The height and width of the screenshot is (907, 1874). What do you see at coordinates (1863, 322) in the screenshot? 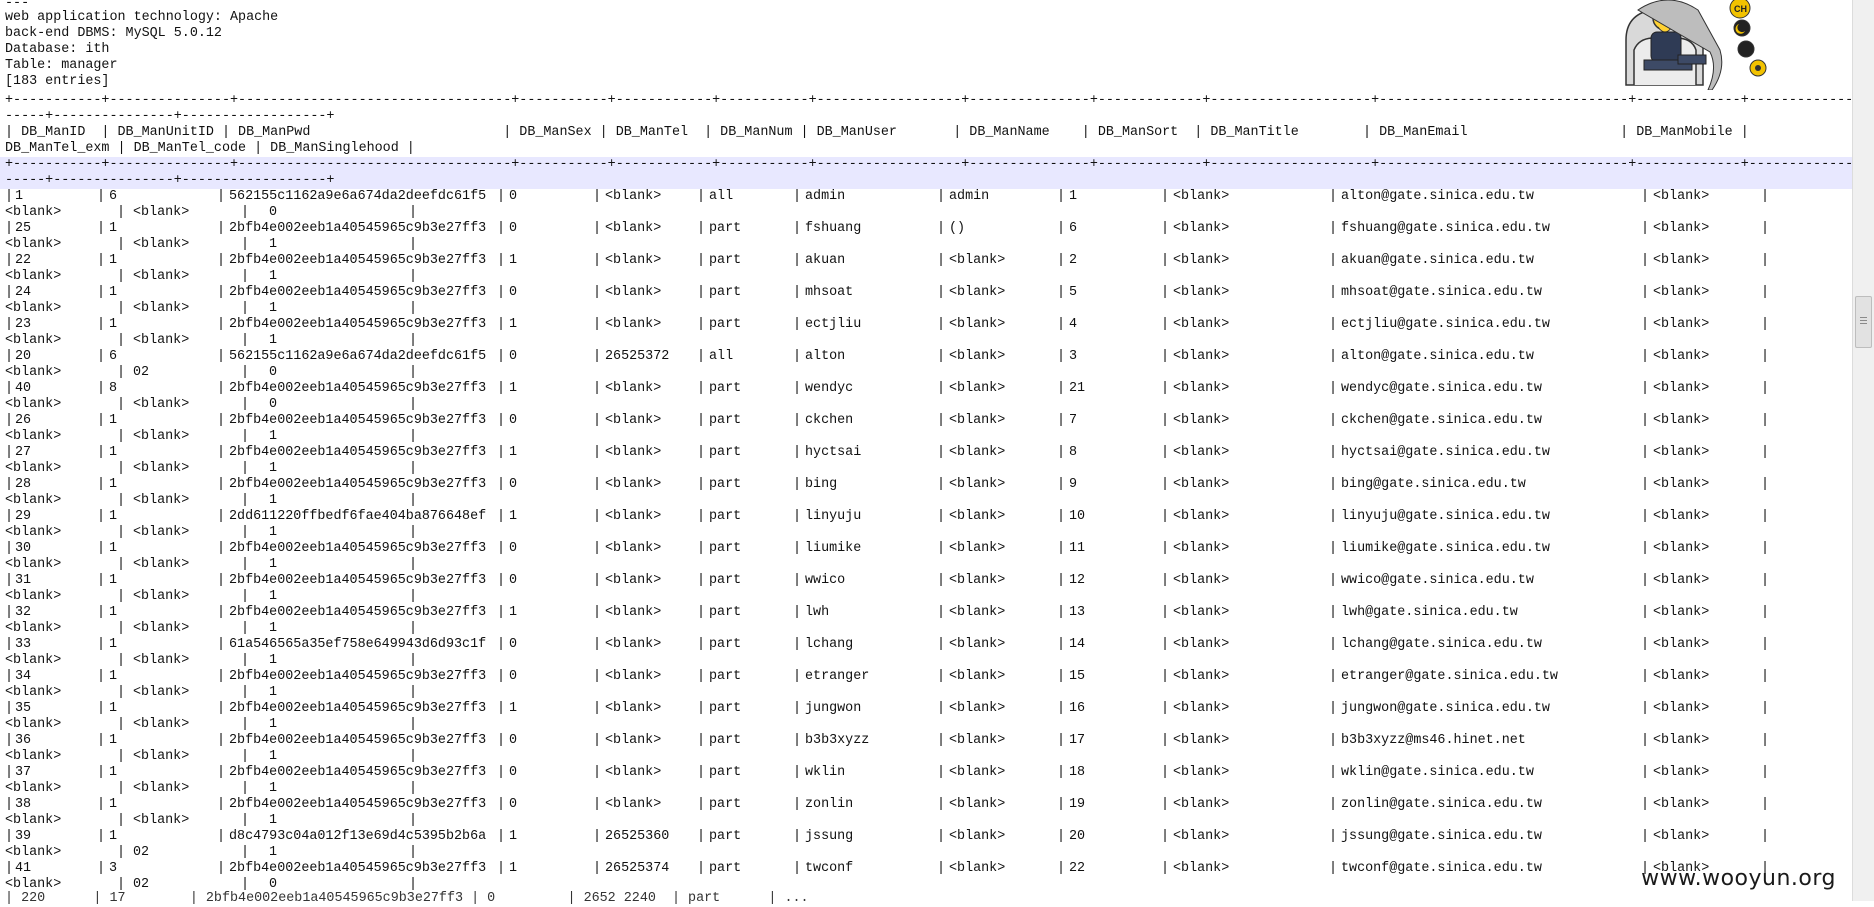
I see `scrollbar-thumb` at bounding box center [1863, 322].